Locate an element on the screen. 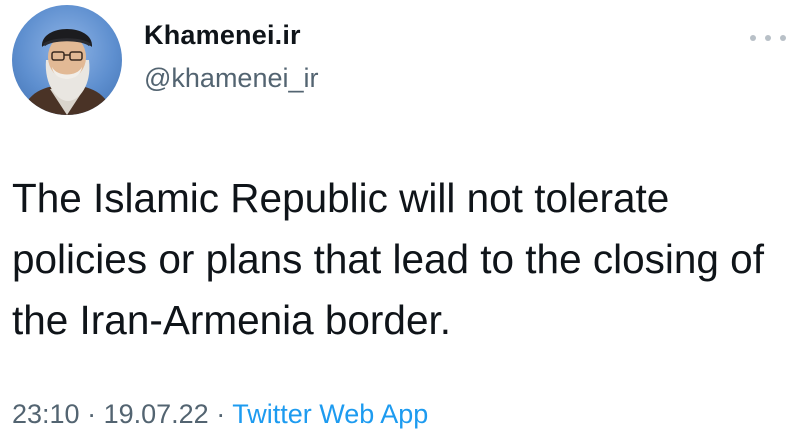  display-name: Khamenei.ir is located at coordinates (222, 35).